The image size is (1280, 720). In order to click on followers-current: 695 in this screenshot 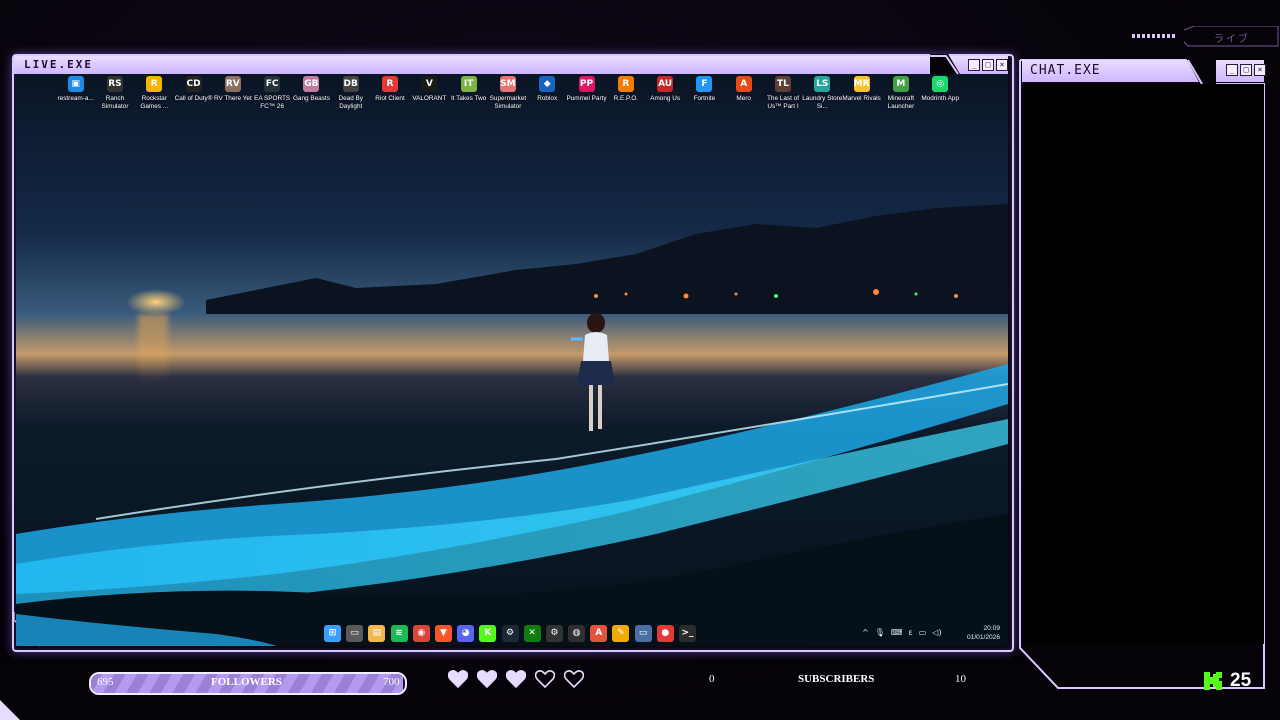, I will do `click(105, 682)`.